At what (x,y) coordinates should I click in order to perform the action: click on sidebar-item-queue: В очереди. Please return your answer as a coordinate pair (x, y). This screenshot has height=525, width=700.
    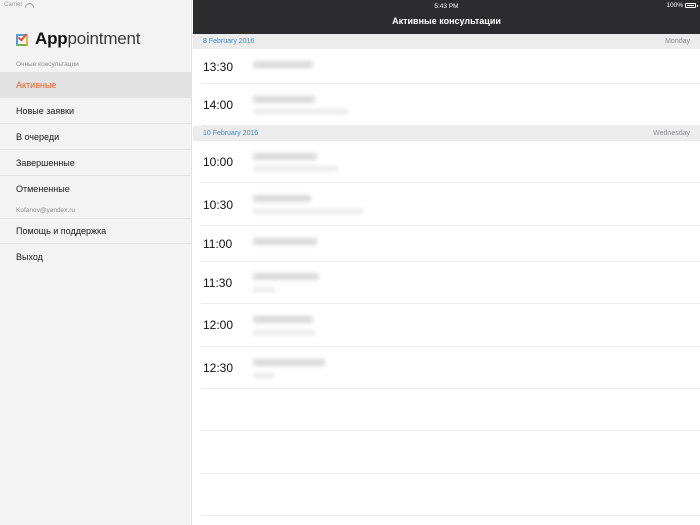
    Looking at the image, I should click on (96, 137).